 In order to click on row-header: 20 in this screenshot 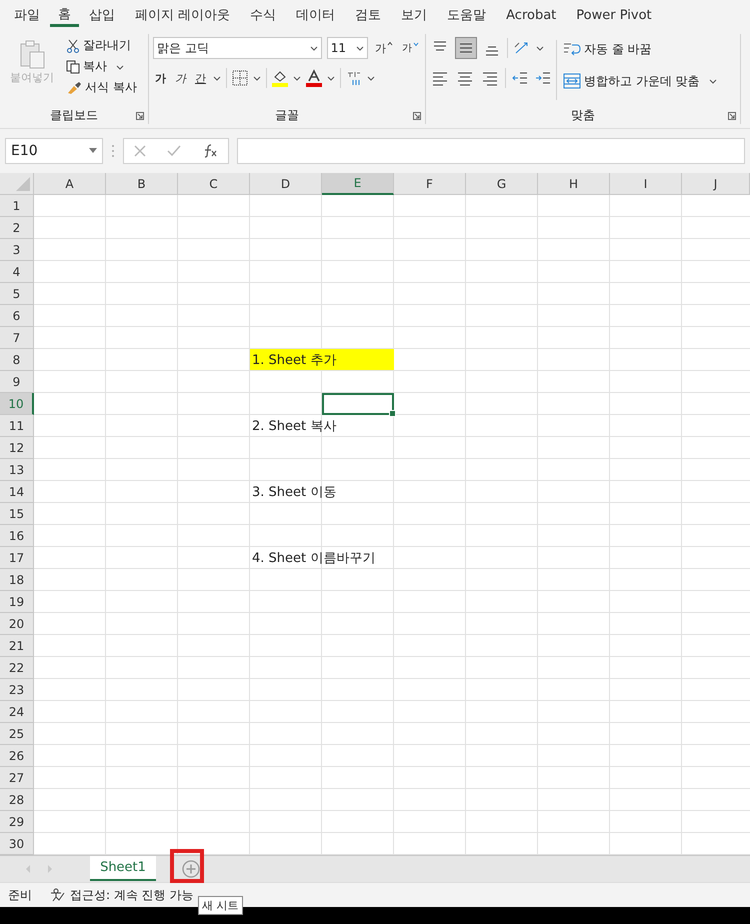, I will do `click(17, 624)`.